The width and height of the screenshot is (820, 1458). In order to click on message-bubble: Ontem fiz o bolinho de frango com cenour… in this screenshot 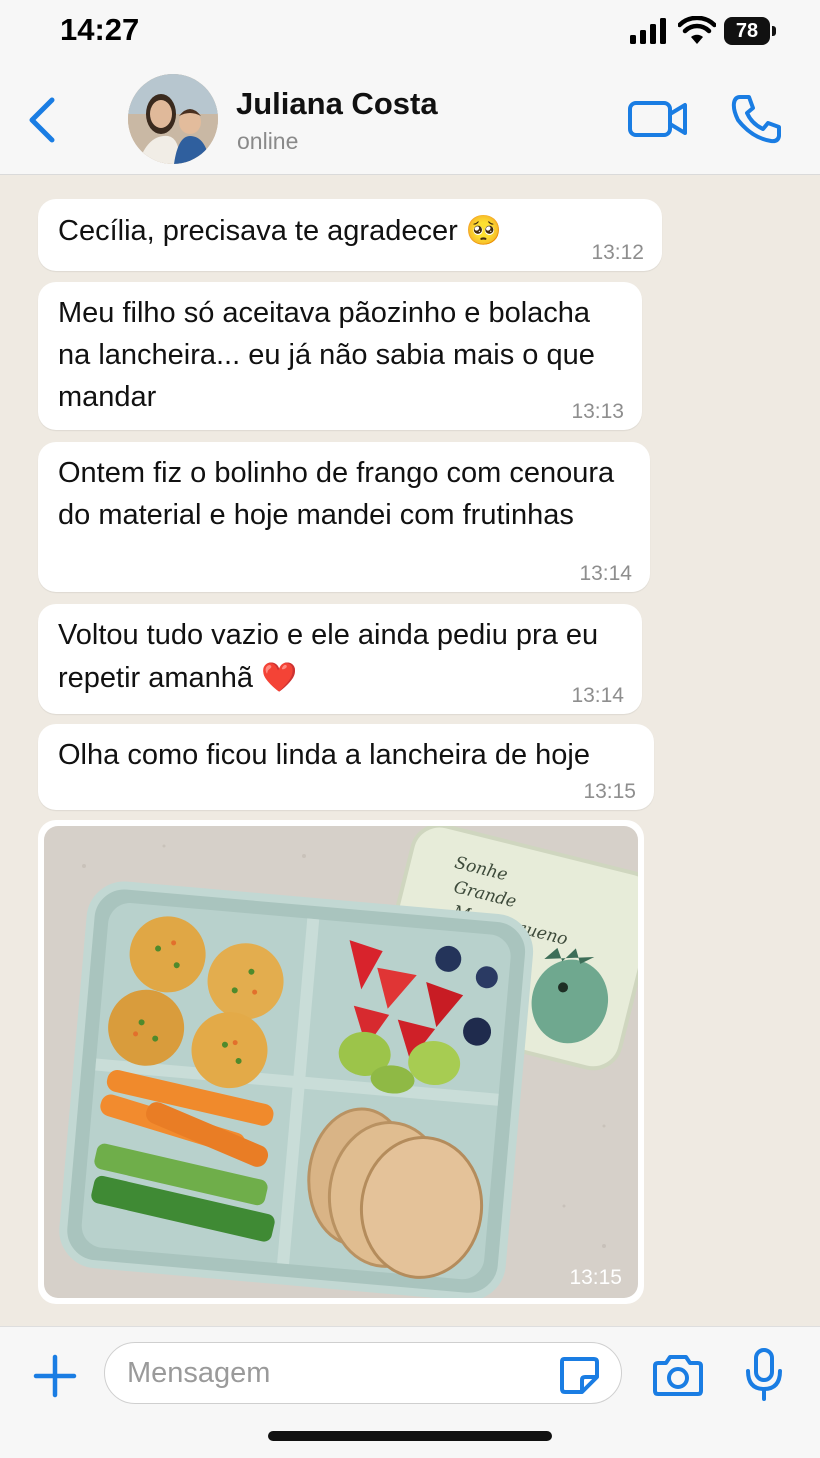, I will do `click(344, 517)`.